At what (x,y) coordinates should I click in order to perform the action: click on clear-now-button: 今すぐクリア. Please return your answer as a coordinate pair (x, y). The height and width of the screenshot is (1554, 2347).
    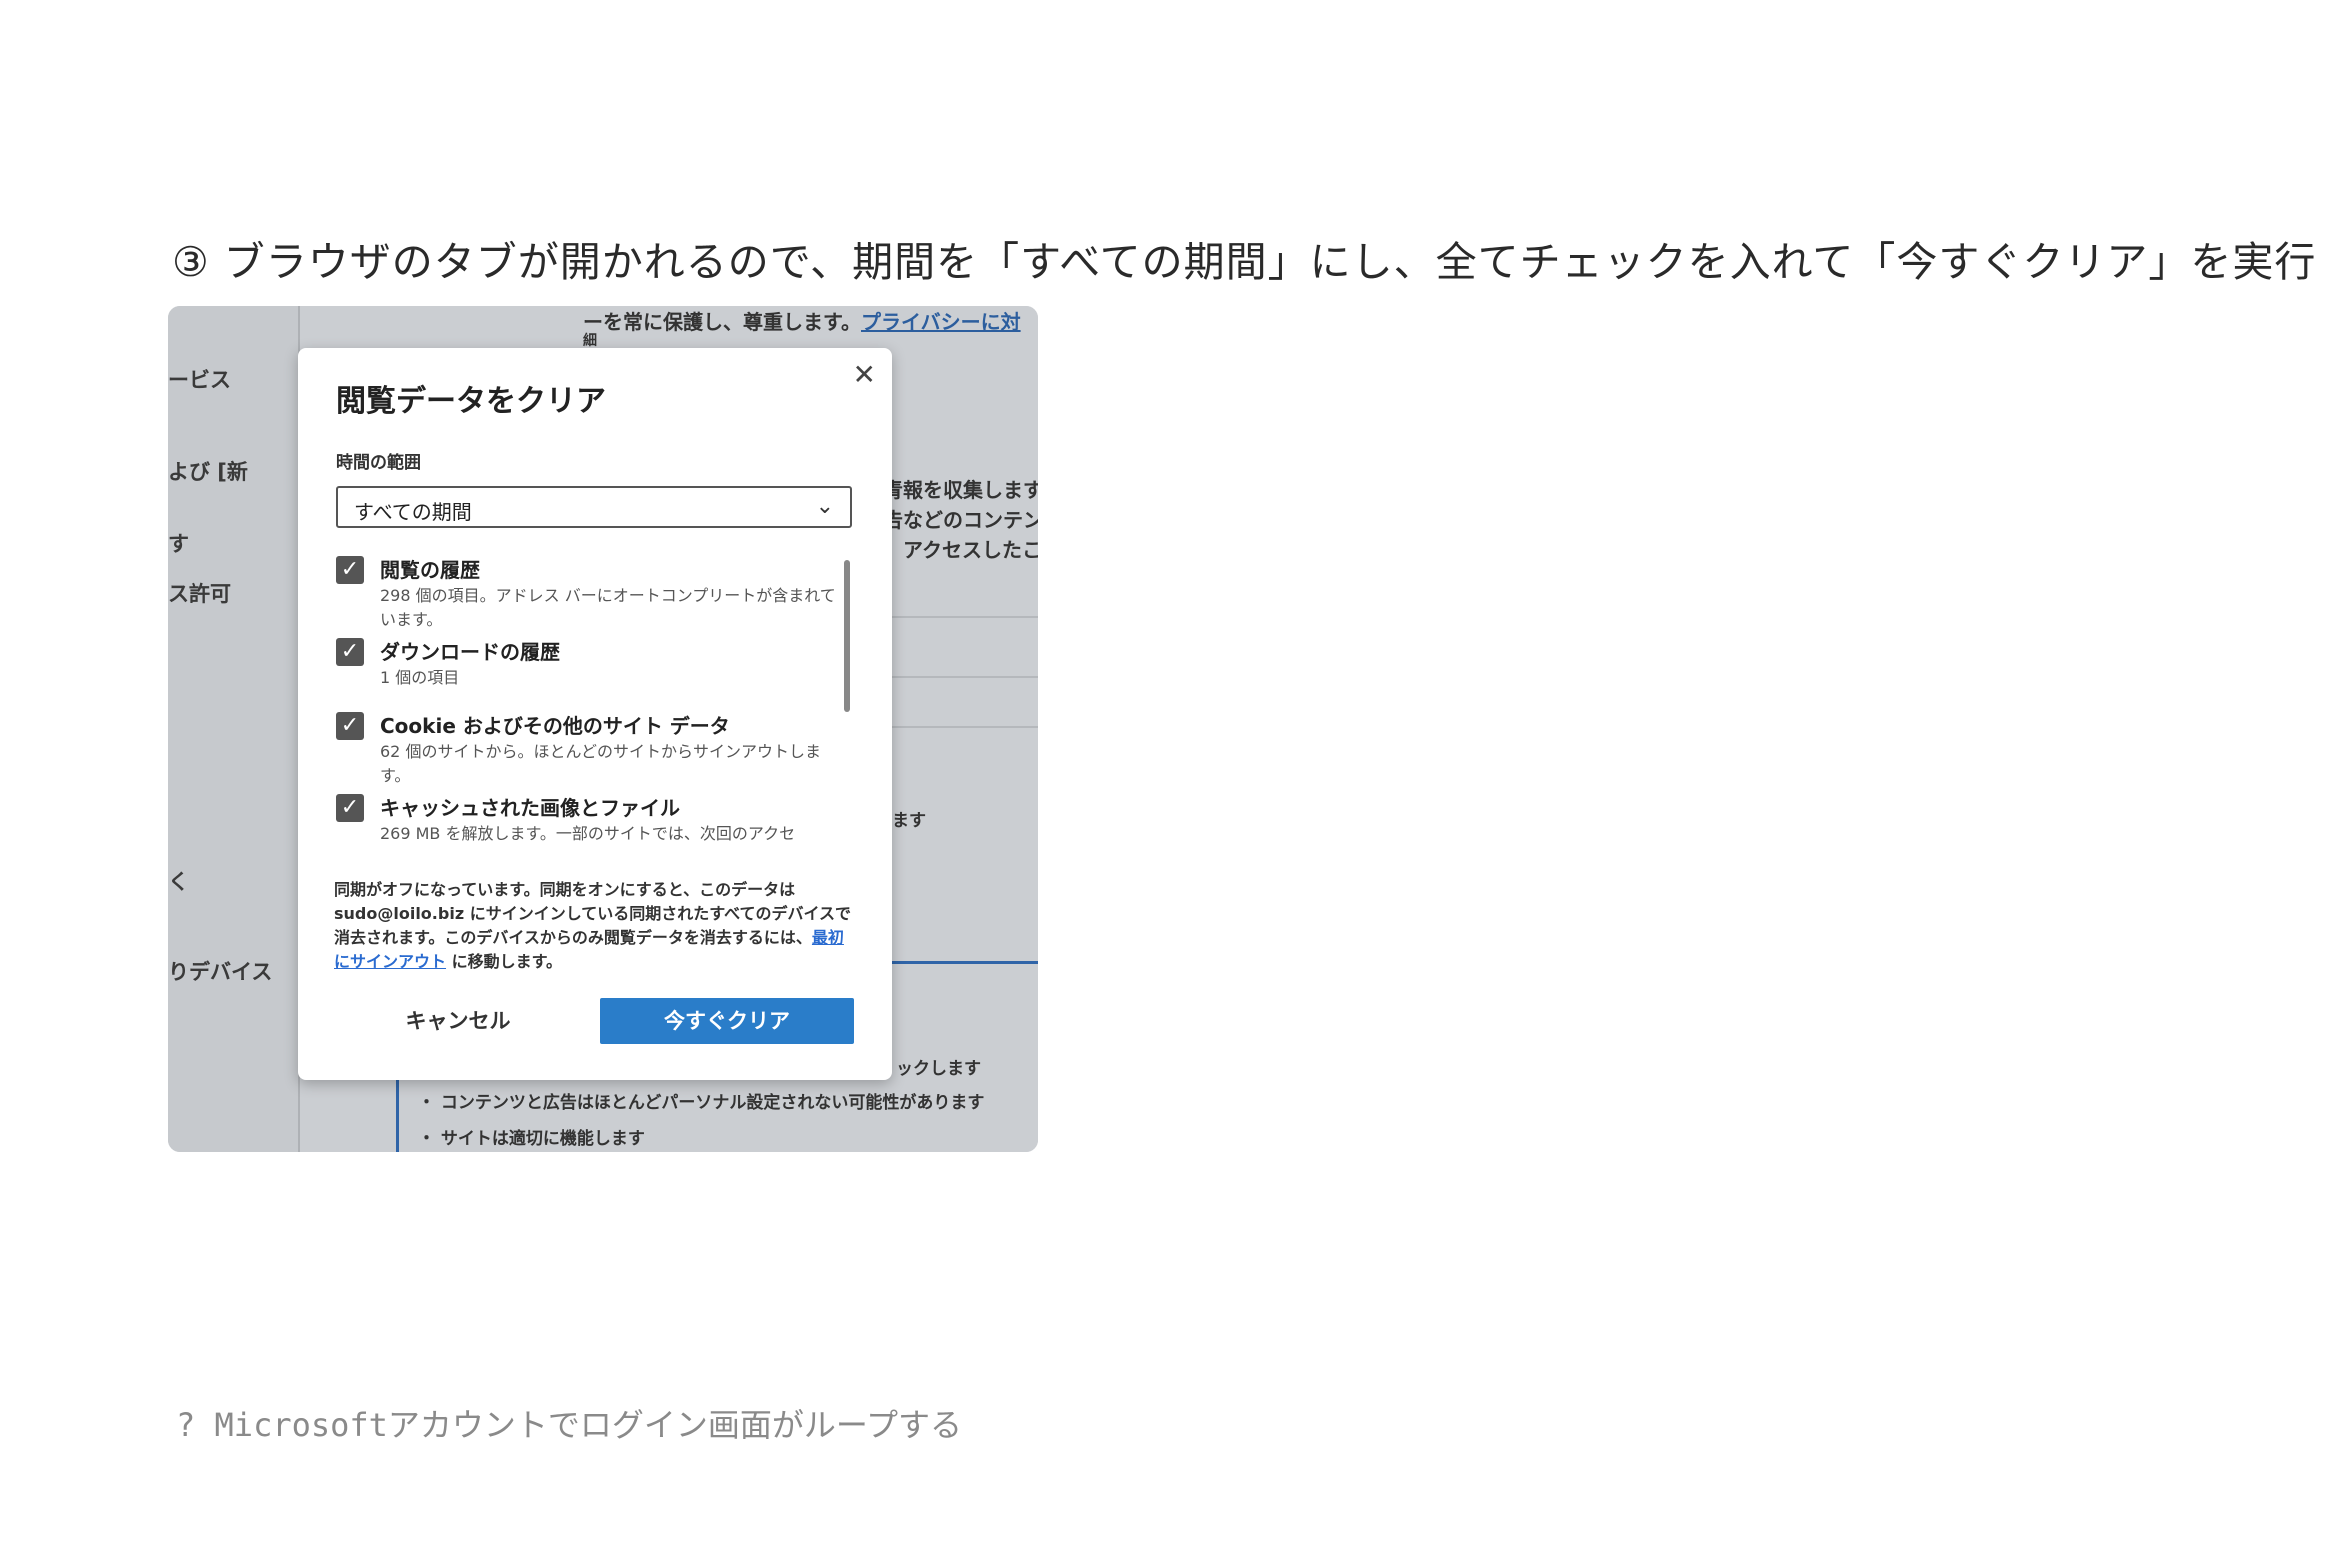
    Looking at the image, I should click on (727, 1021).